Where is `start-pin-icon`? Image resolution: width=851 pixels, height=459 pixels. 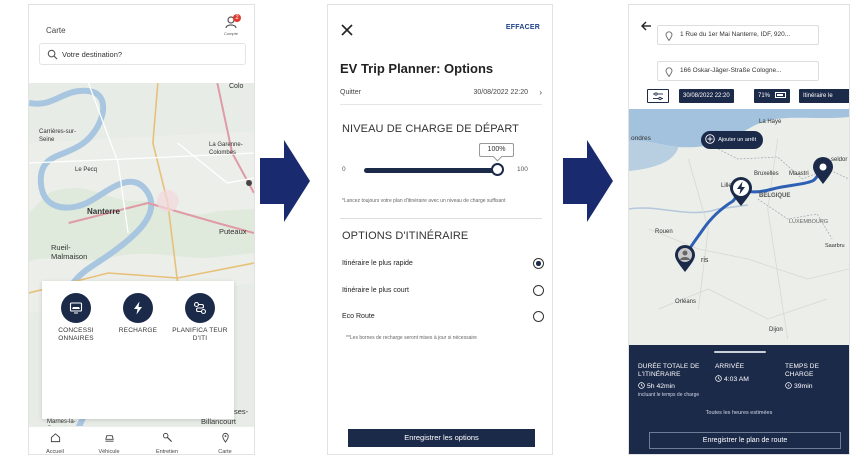
start-pin-icon is located at coordinates (685, 259).